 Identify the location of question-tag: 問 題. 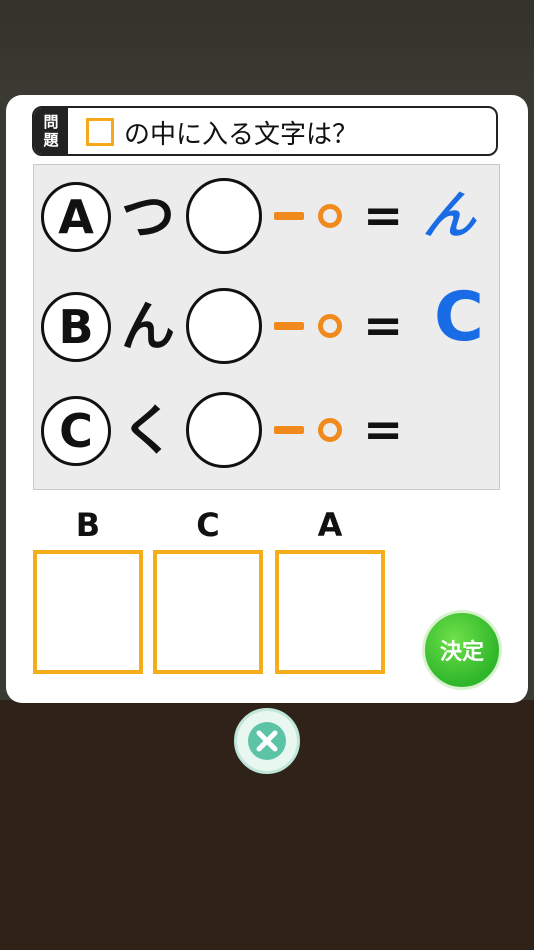
(51, 131).